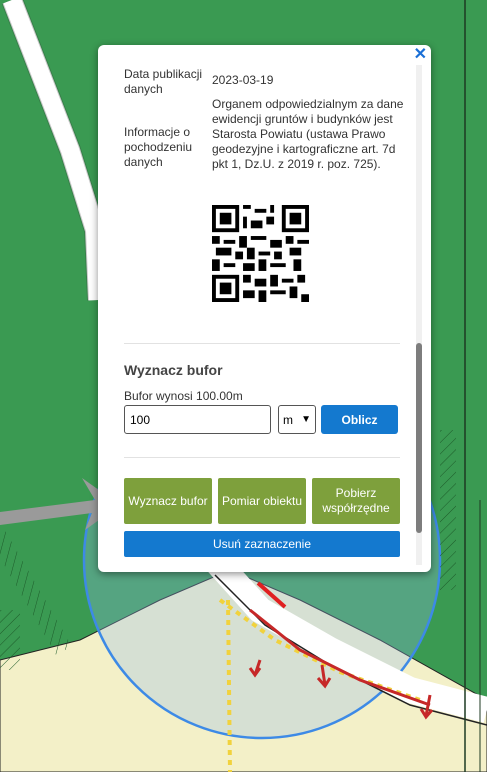 This screenshot has width=487, height=772. What do you see at coordinates (356, 501) in the screenshot?
I see `get-coordinates-button: Pobierz współrzędne` at bounding box center [356, 501].